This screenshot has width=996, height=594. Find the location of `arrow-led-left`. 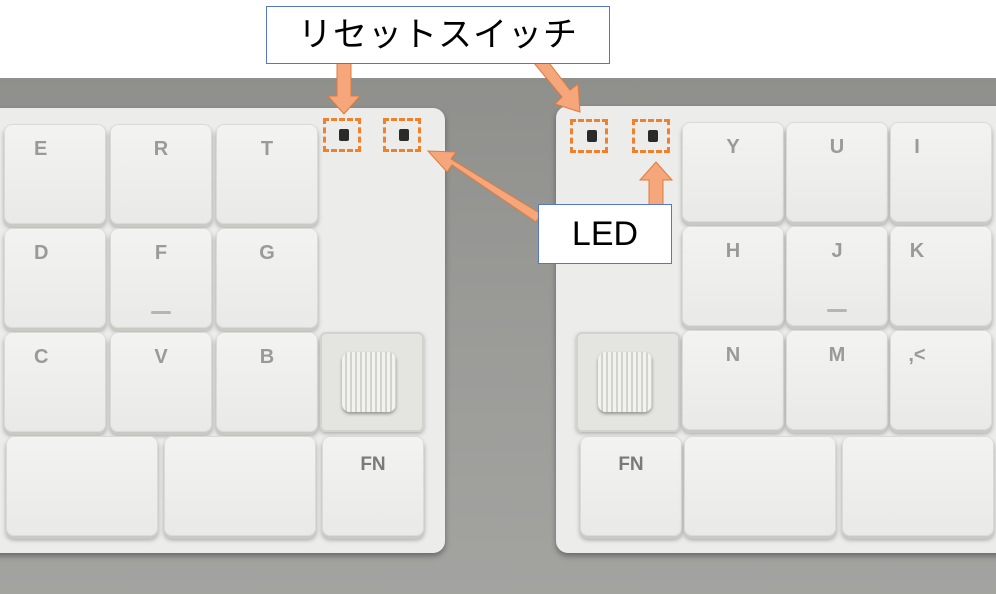

arrow-led-left is located at coordinates (484, 186).